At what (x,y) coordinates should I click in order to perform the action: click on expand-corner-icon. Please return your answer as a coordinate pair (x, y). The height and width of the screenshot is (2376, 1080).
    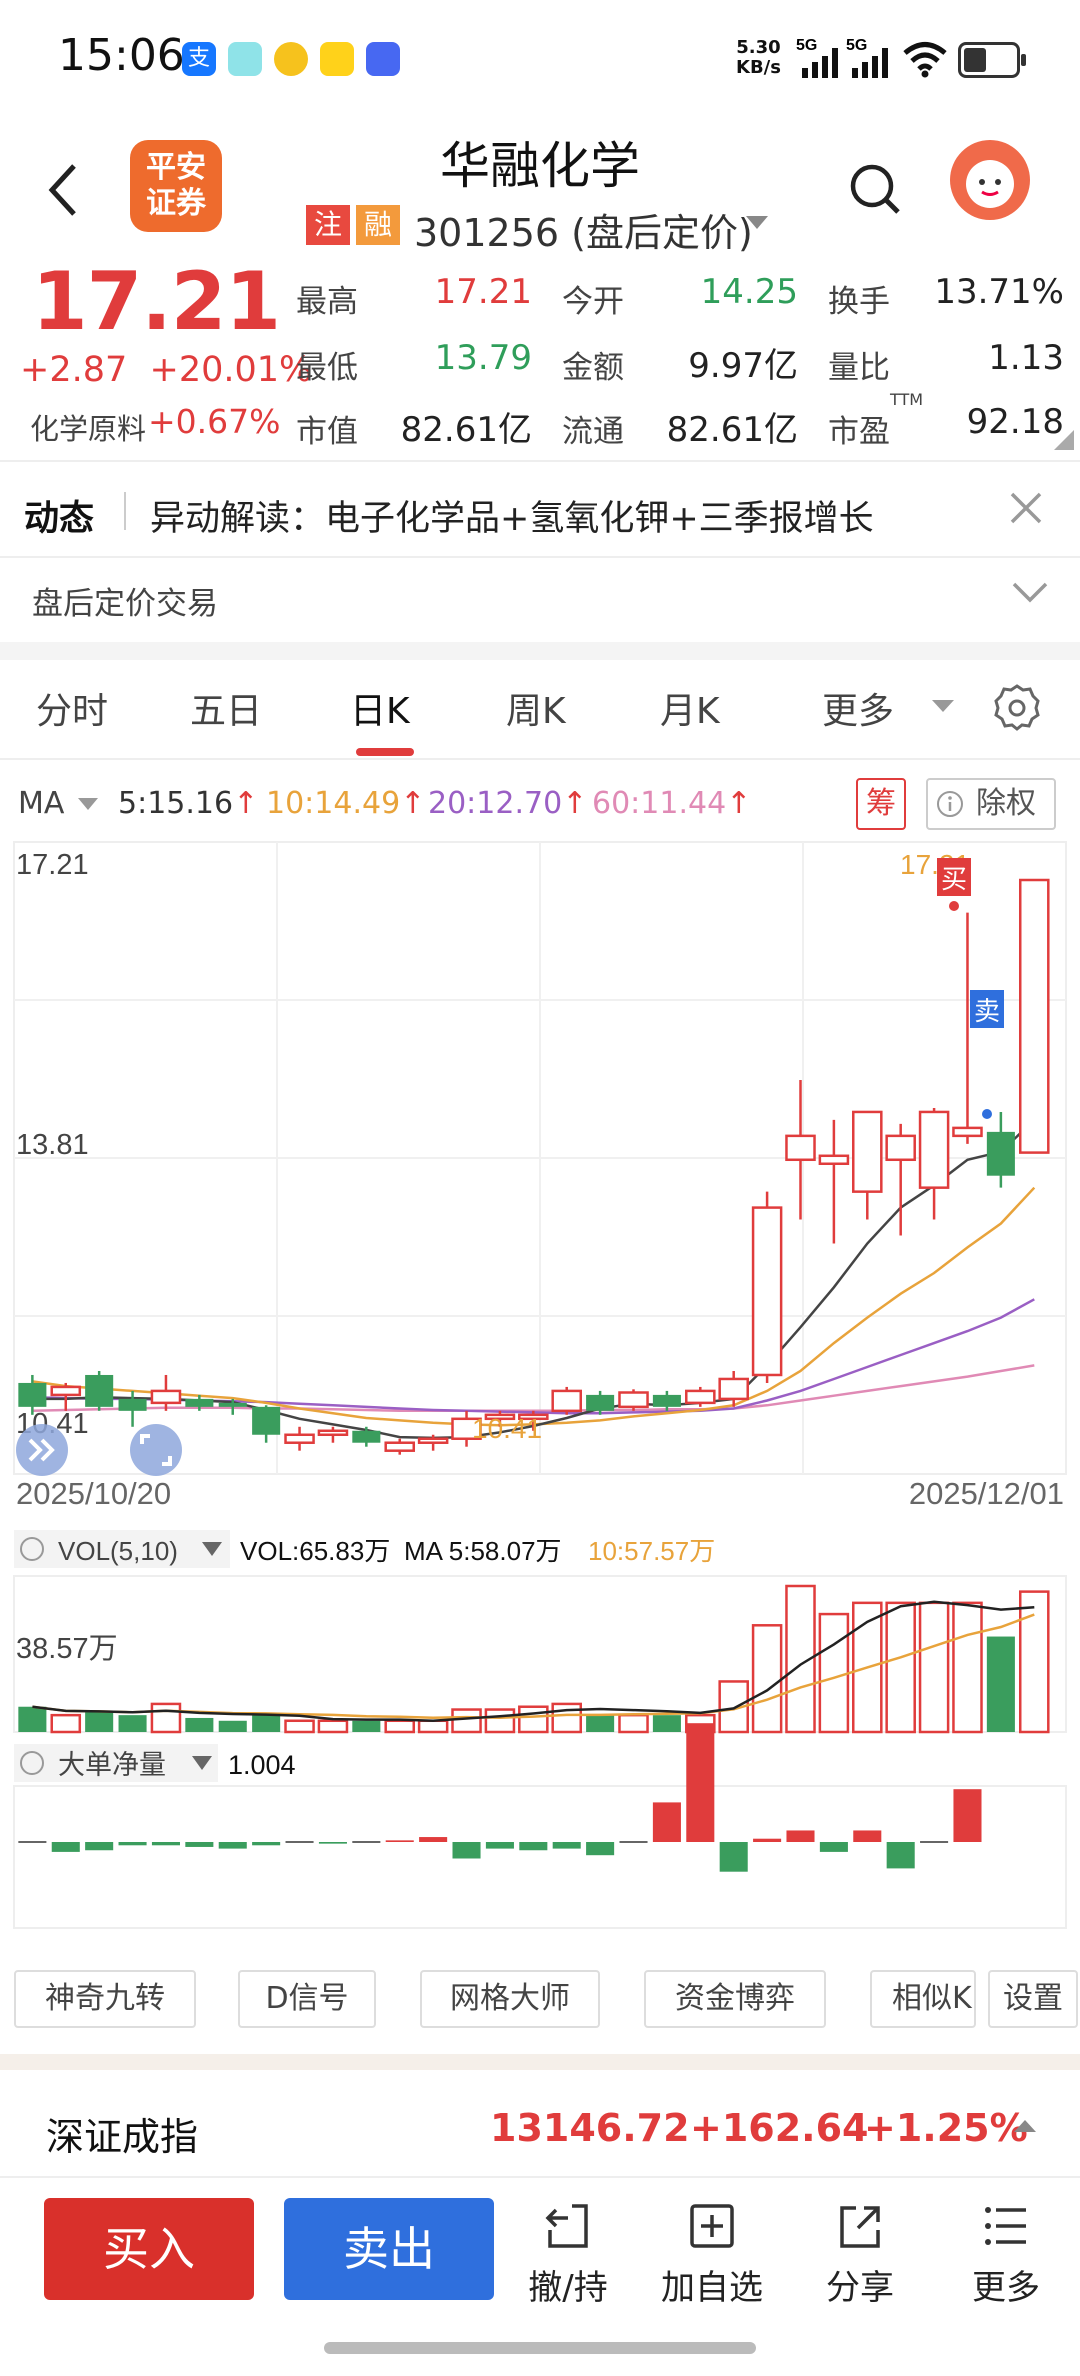
    Looking at the image, I should click on (1064, 440).